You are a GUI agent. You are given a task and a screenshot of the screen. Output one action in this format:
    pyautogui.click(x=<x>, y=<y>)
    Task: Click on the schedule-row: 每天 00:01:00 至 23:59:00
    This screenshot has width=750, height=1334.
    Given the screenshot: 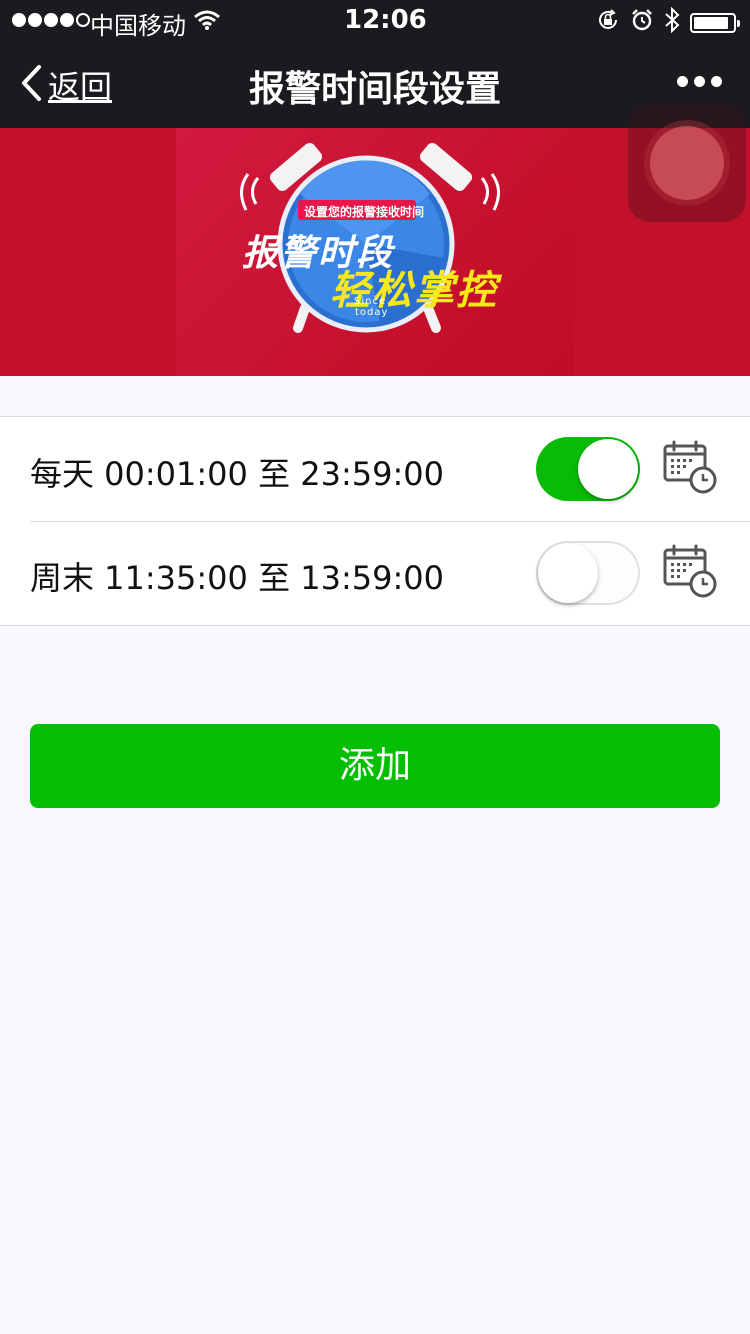 What is the action you would take?
    pyautogui.click(x=375, y=469)
    